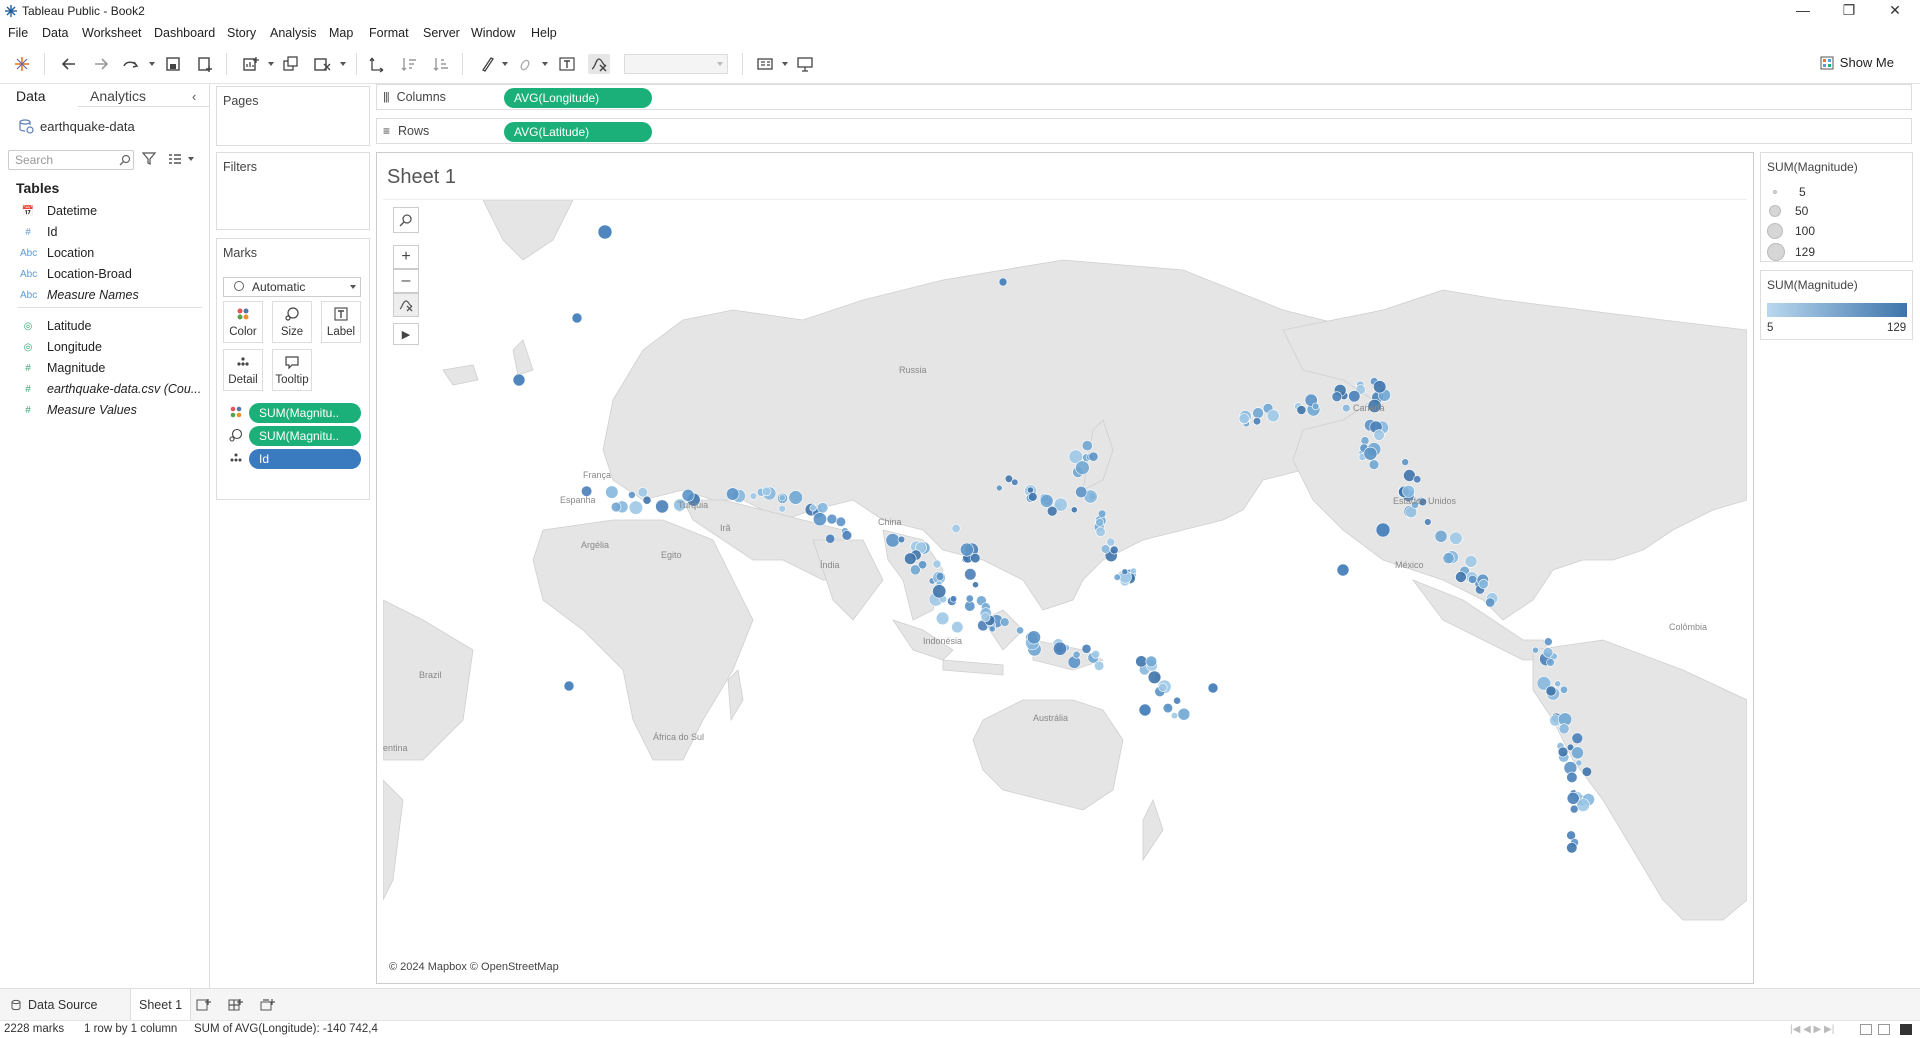 The image size is (1920, 1038). What do you see at coordinates (1144, 131) in the screenshot?
I see `rows-shelf: ≡ Rows AVG(Latitude)` at bounding box center [1144, 131].